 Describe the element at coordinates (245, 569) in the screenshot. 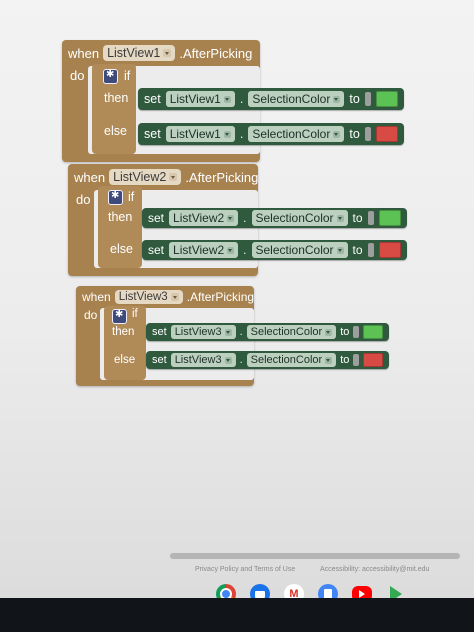

I see `privacy-link: Privacy Policy and Terms of Use` at that location.